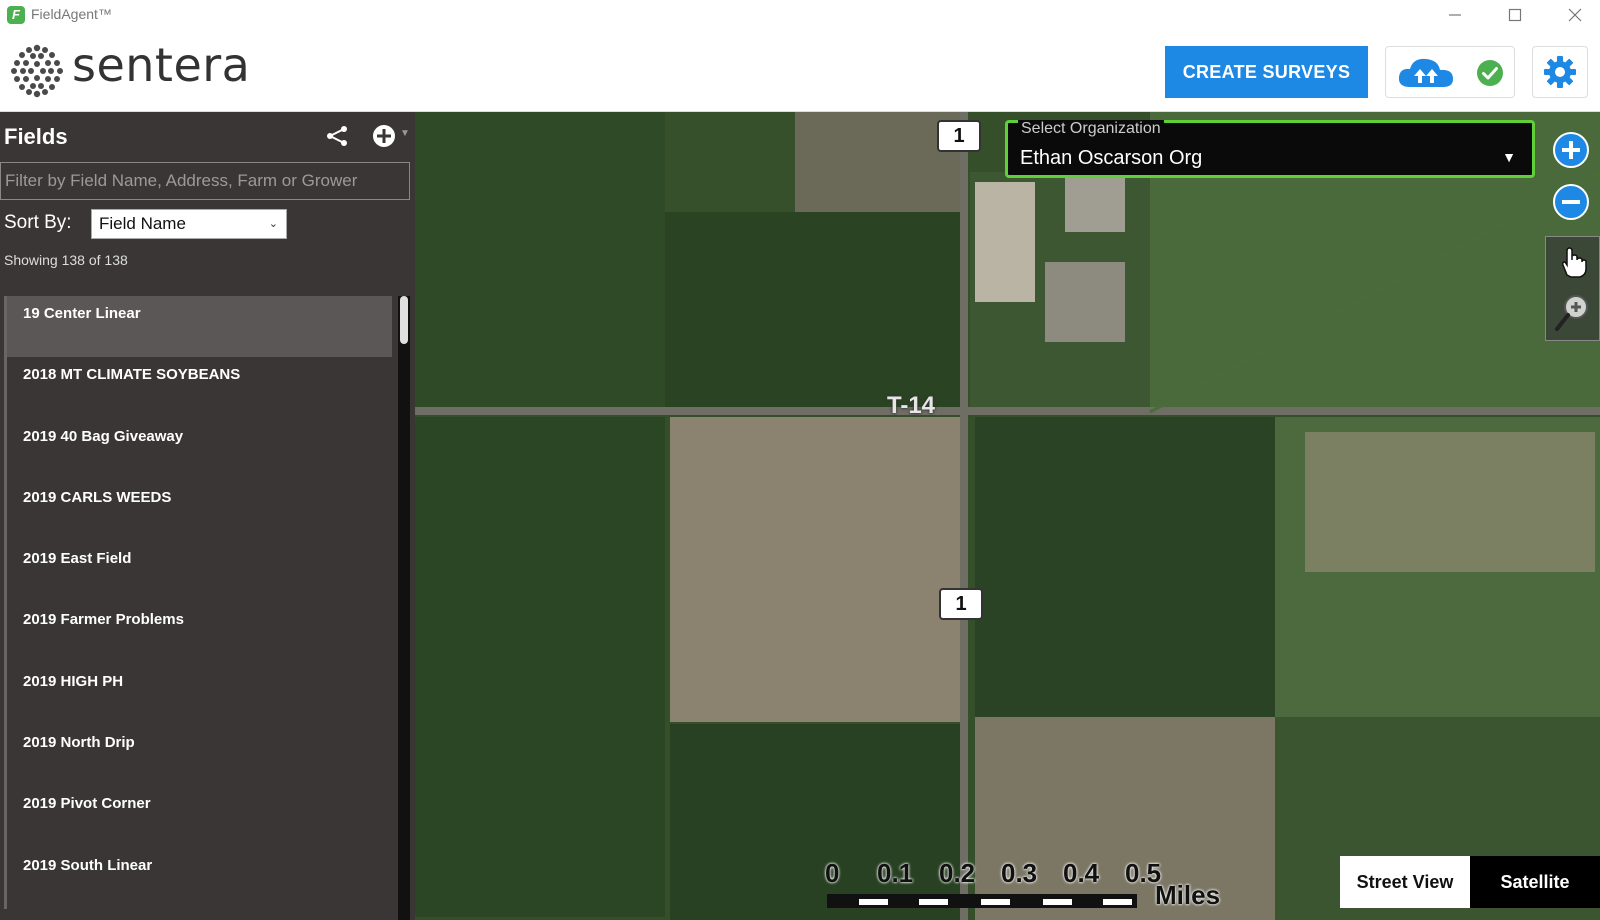 The height and width of the screenshot is (920, 1600). What do you see at coordinates (800, 71) in the screenshot?
I see `app-header: sentera CREATE SURVEYS` at bounding box center [800, 71].